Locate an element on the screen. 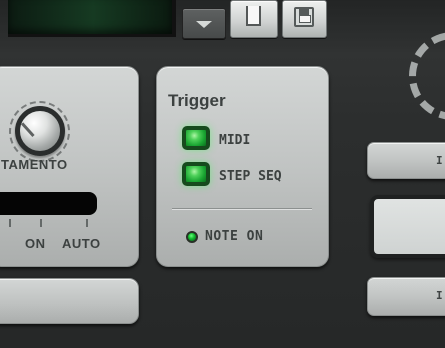 This screenshot has height=348, width=445. midi-trigger-label: MIDI is located at coordinates (235, 140).